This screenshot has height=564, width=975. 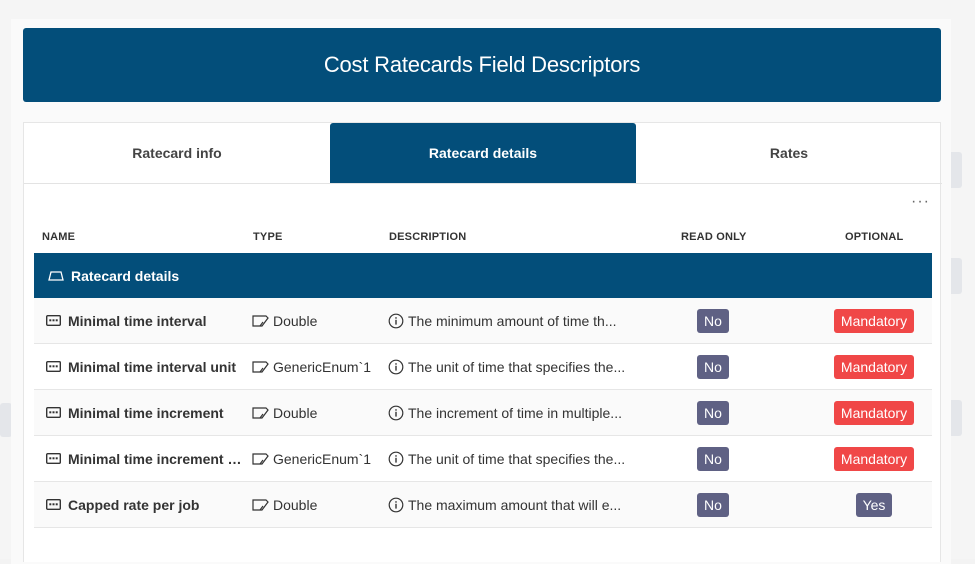 What do you see at coordinates (152, 366) in the screenshot?
I see `field-name: Minimal time interval unit` at bounding box center [152, 366].